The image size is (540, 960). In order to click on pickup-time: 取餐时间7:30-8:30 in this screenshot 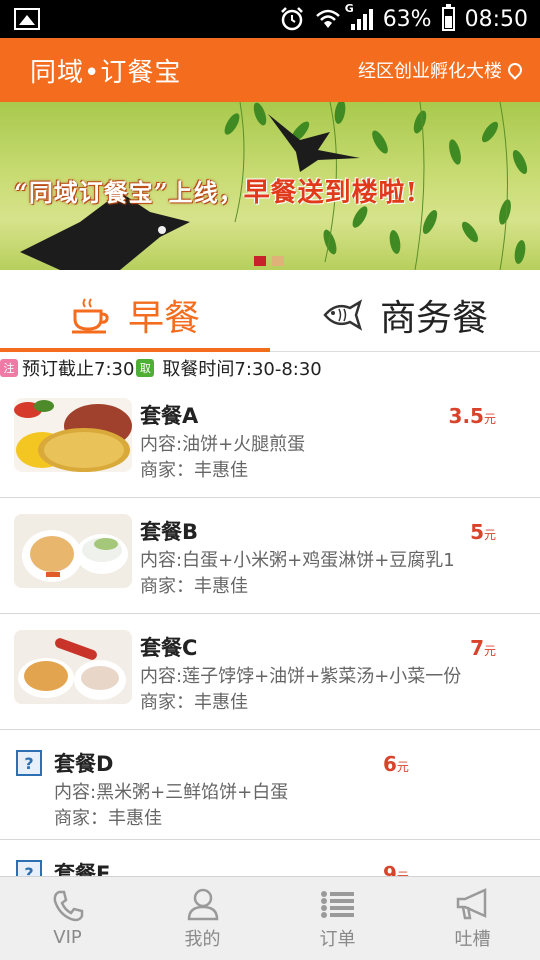, I will do `click(242, 369)`.